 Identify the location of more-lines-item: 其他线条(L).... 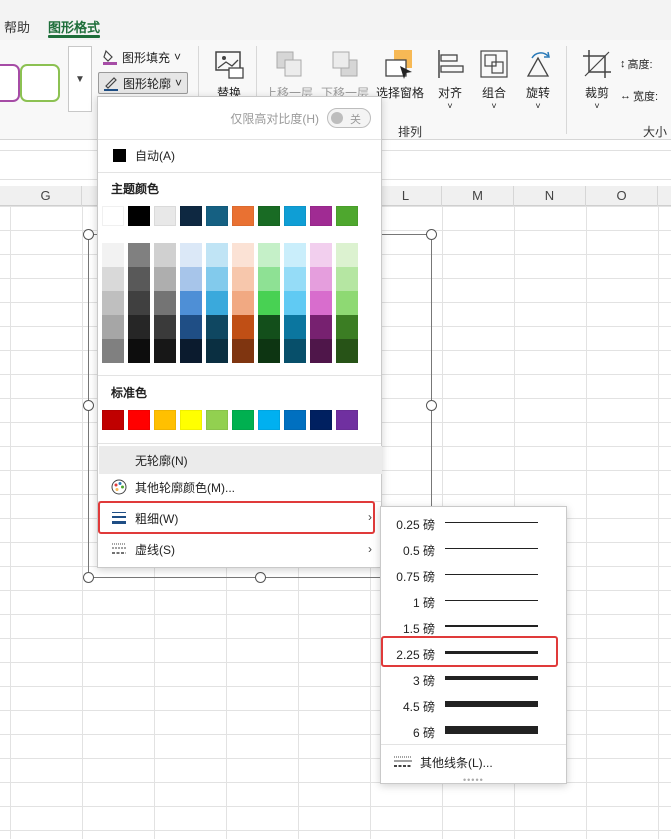
(474, 762).